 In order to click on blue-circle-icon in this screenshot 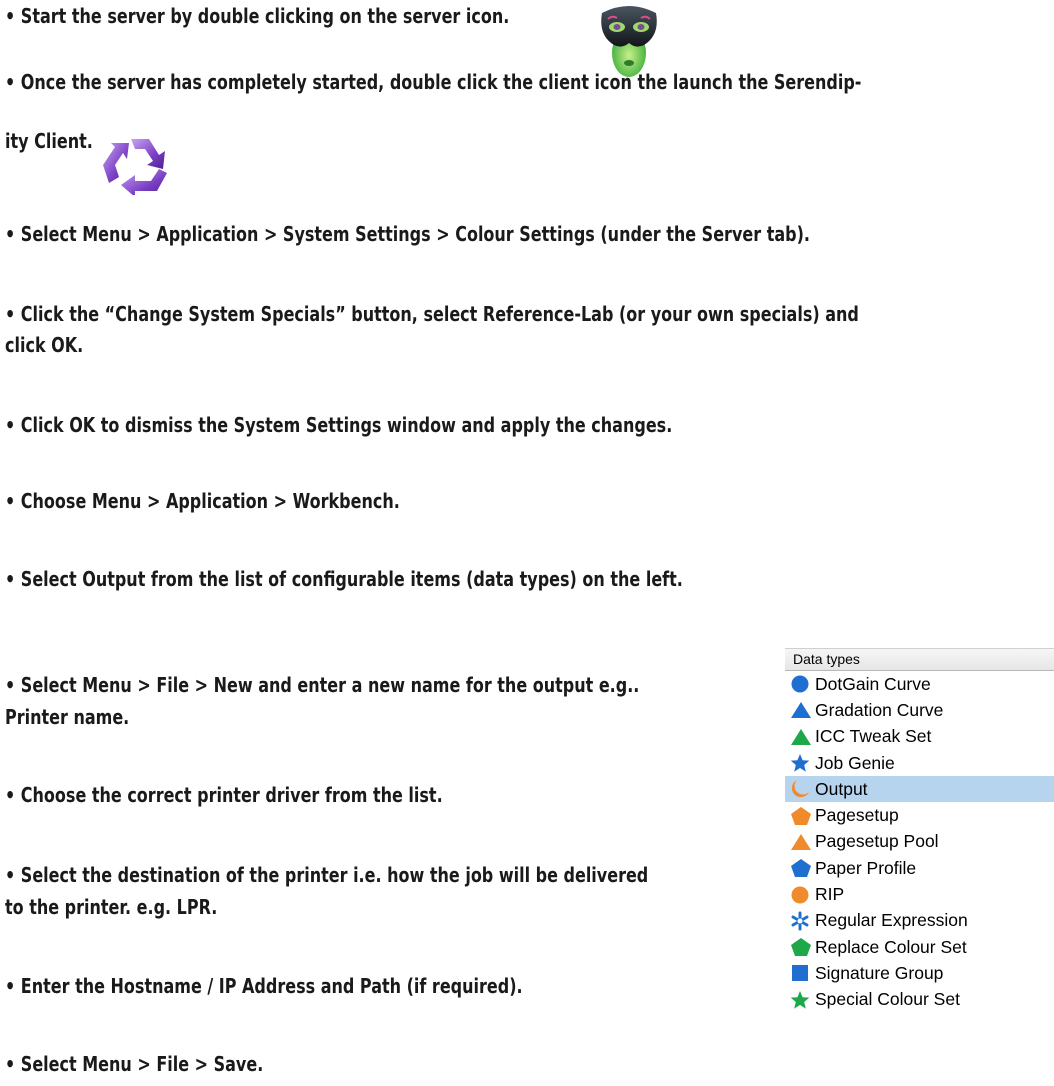, I will do `click(801, 684)`.